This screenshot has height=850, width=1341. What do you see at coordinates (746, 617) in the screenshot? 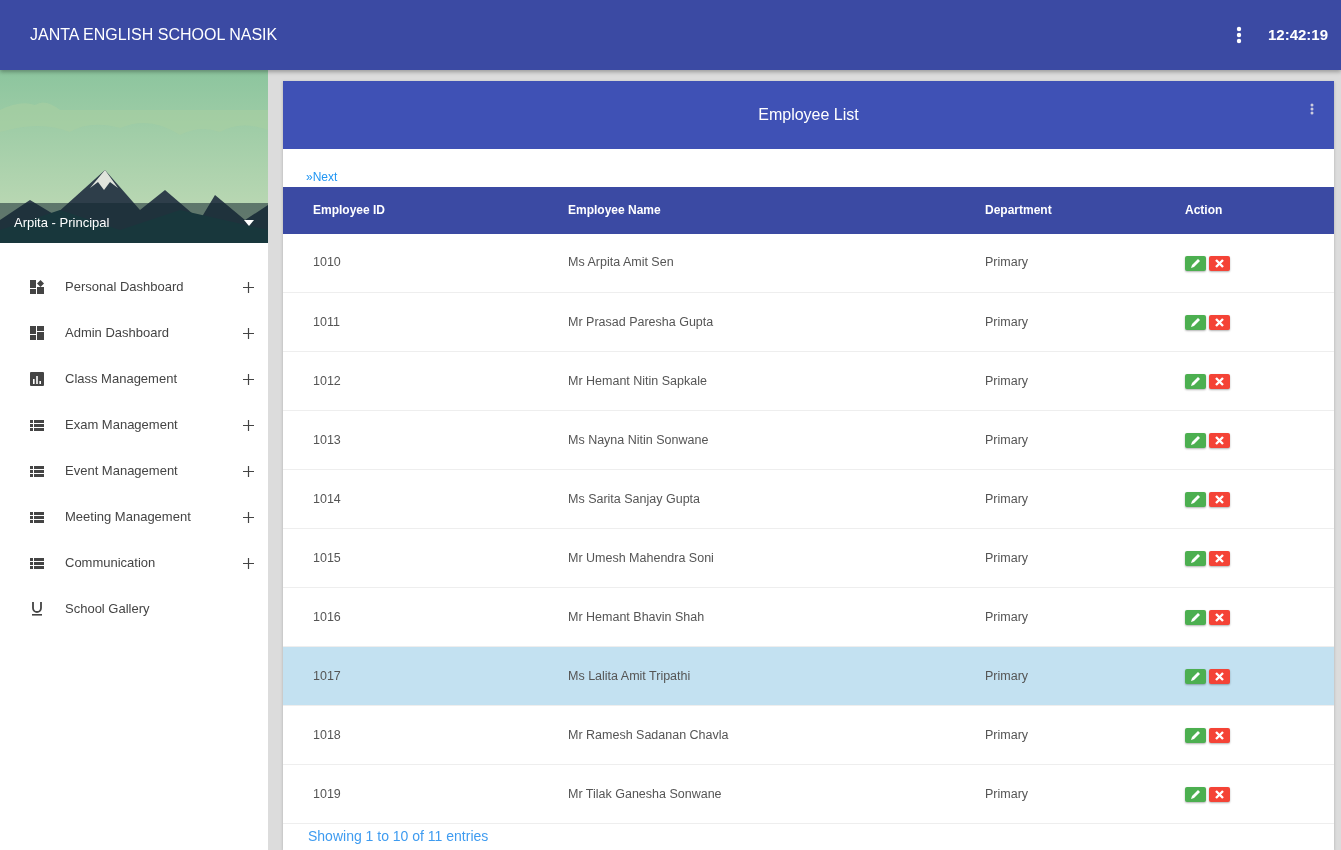
I see `table-cell: Mr Hemant Bhavin Shah` at bounding box center [746, 617].